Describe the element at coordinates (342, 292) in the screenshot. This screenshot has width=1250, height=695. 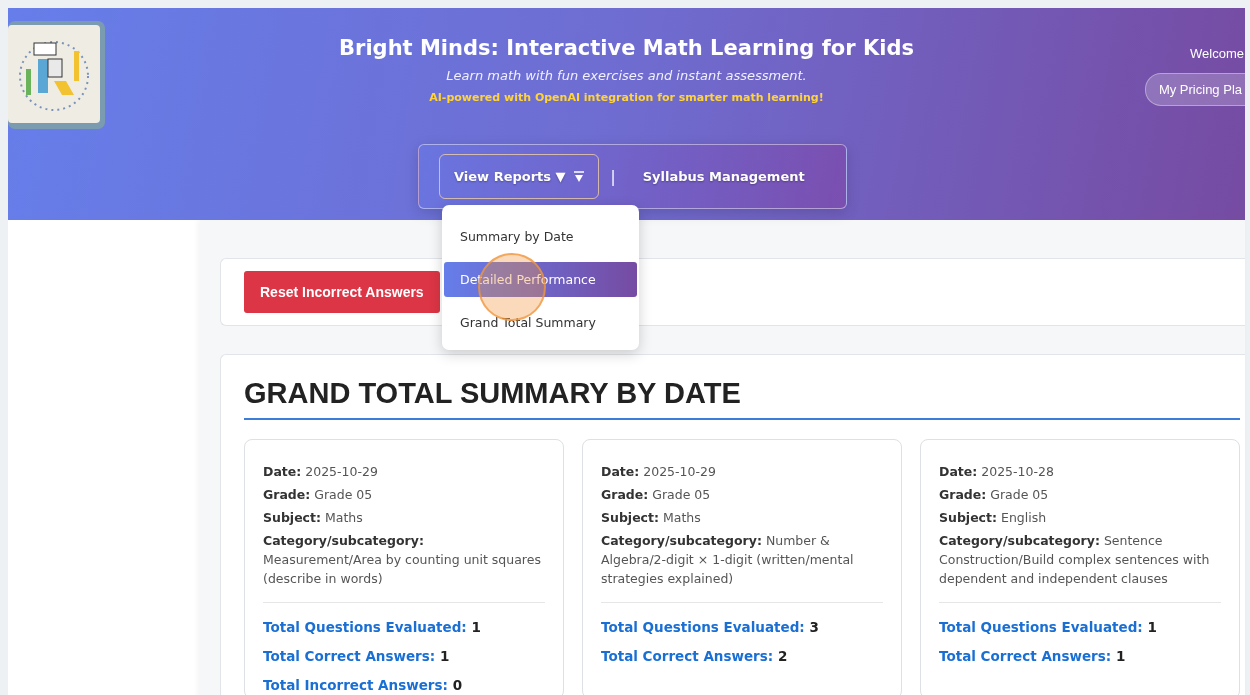
I see `reset-button: Reset Incorrect Answers` at that location.